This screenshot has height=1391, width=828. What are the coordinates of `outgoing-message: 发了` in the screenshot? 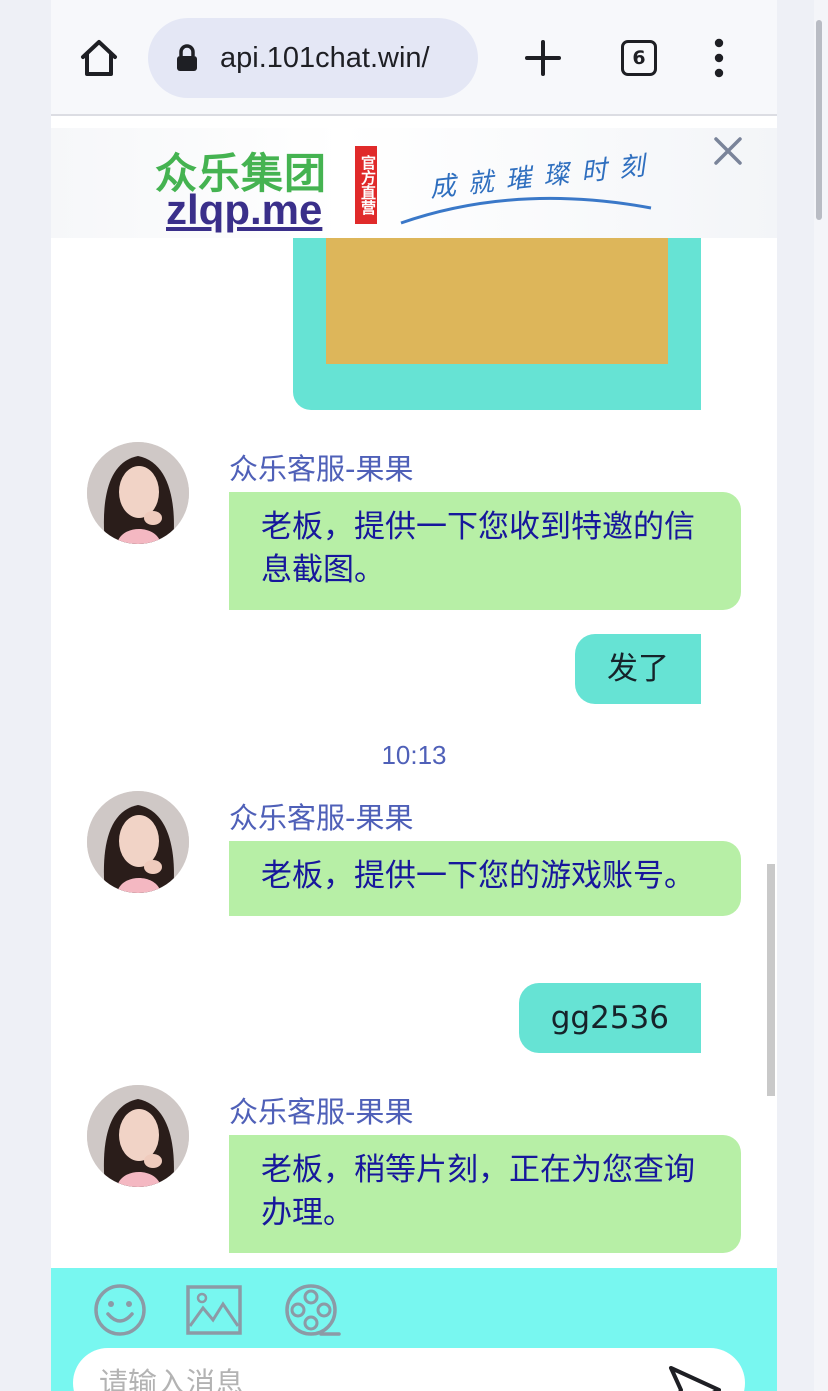 It's located at (638, 669).